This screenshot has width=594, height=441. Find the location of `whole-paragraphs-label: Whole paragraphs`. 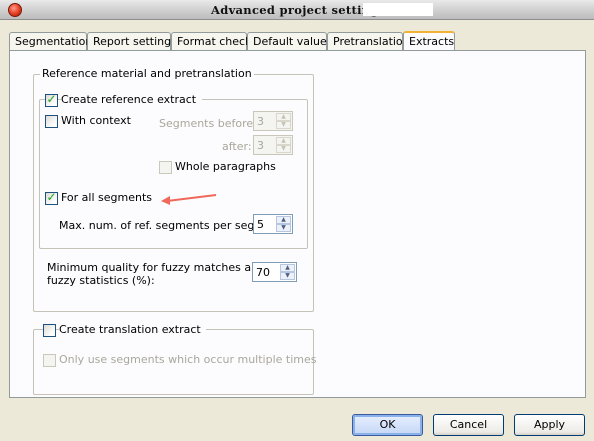

whole-paragraphs-label: Whole paragraphs is located at coordinates (225, 166).